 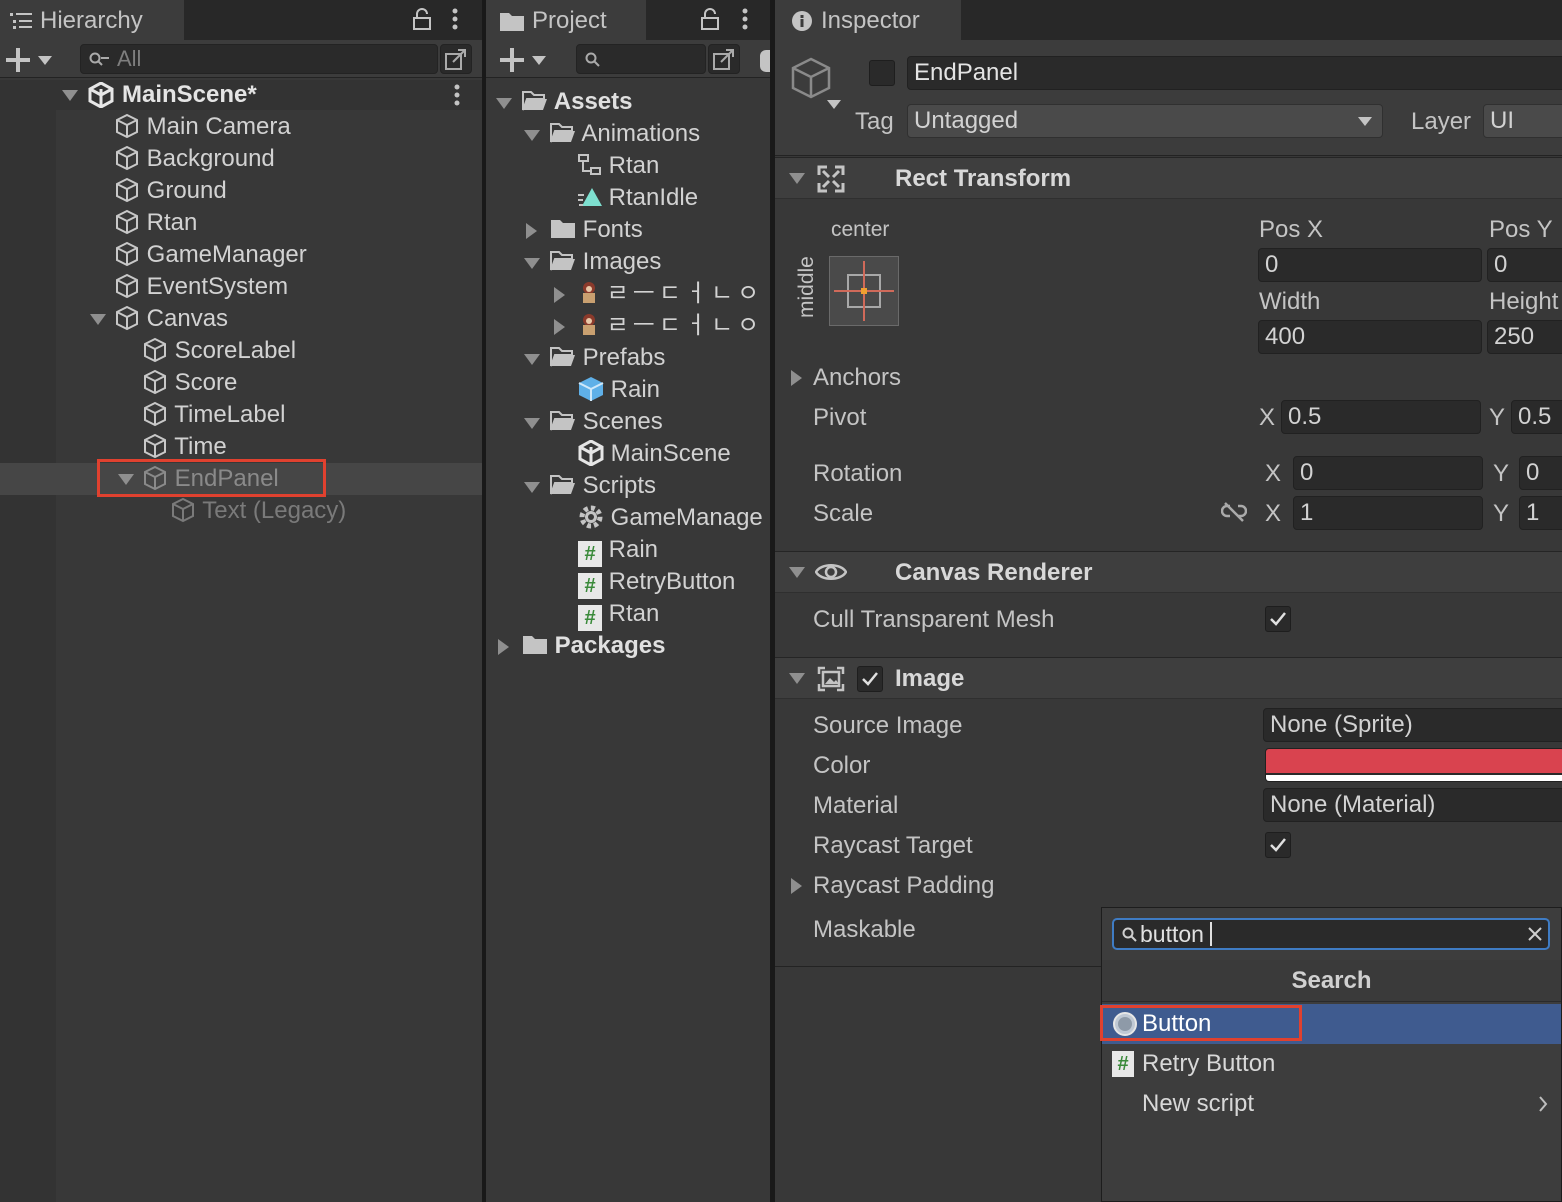 What do you see at coordinates (618, 166) in the screenshot?
I see `project-item: Rtan` at bounding box center [618, 166].